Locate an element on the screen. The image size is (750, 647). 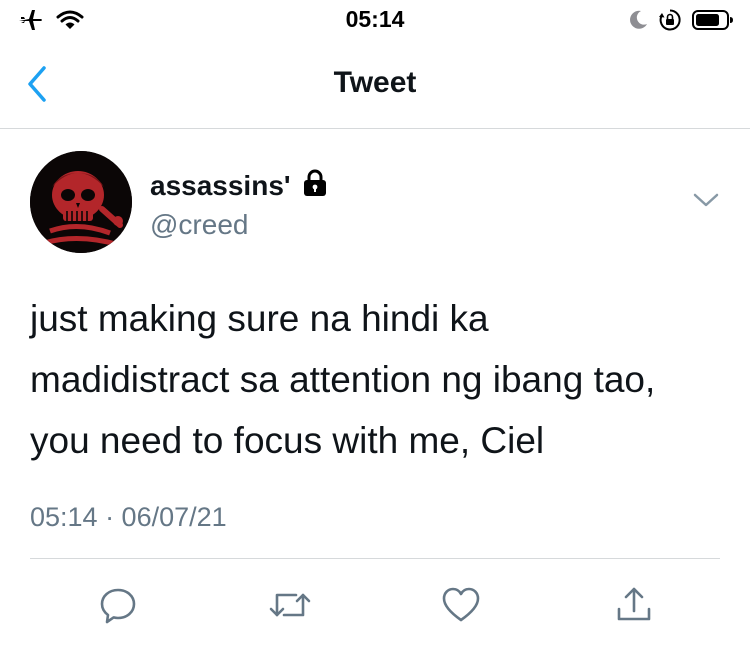
nav-bar: Tweet is located at coordinates (375, 84).